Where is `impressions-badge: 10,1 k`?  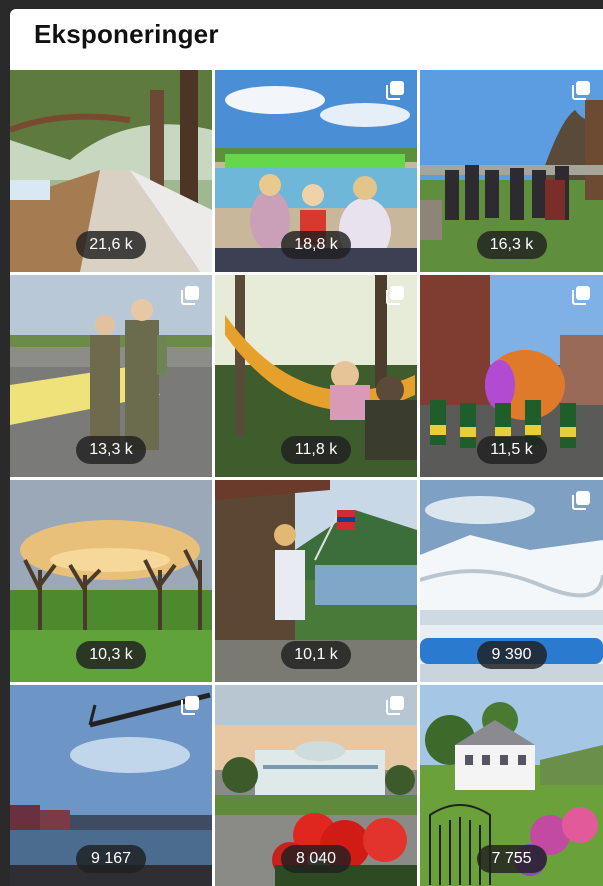 impressions-badge: 10,1 k is located at coordinates (316, 655).